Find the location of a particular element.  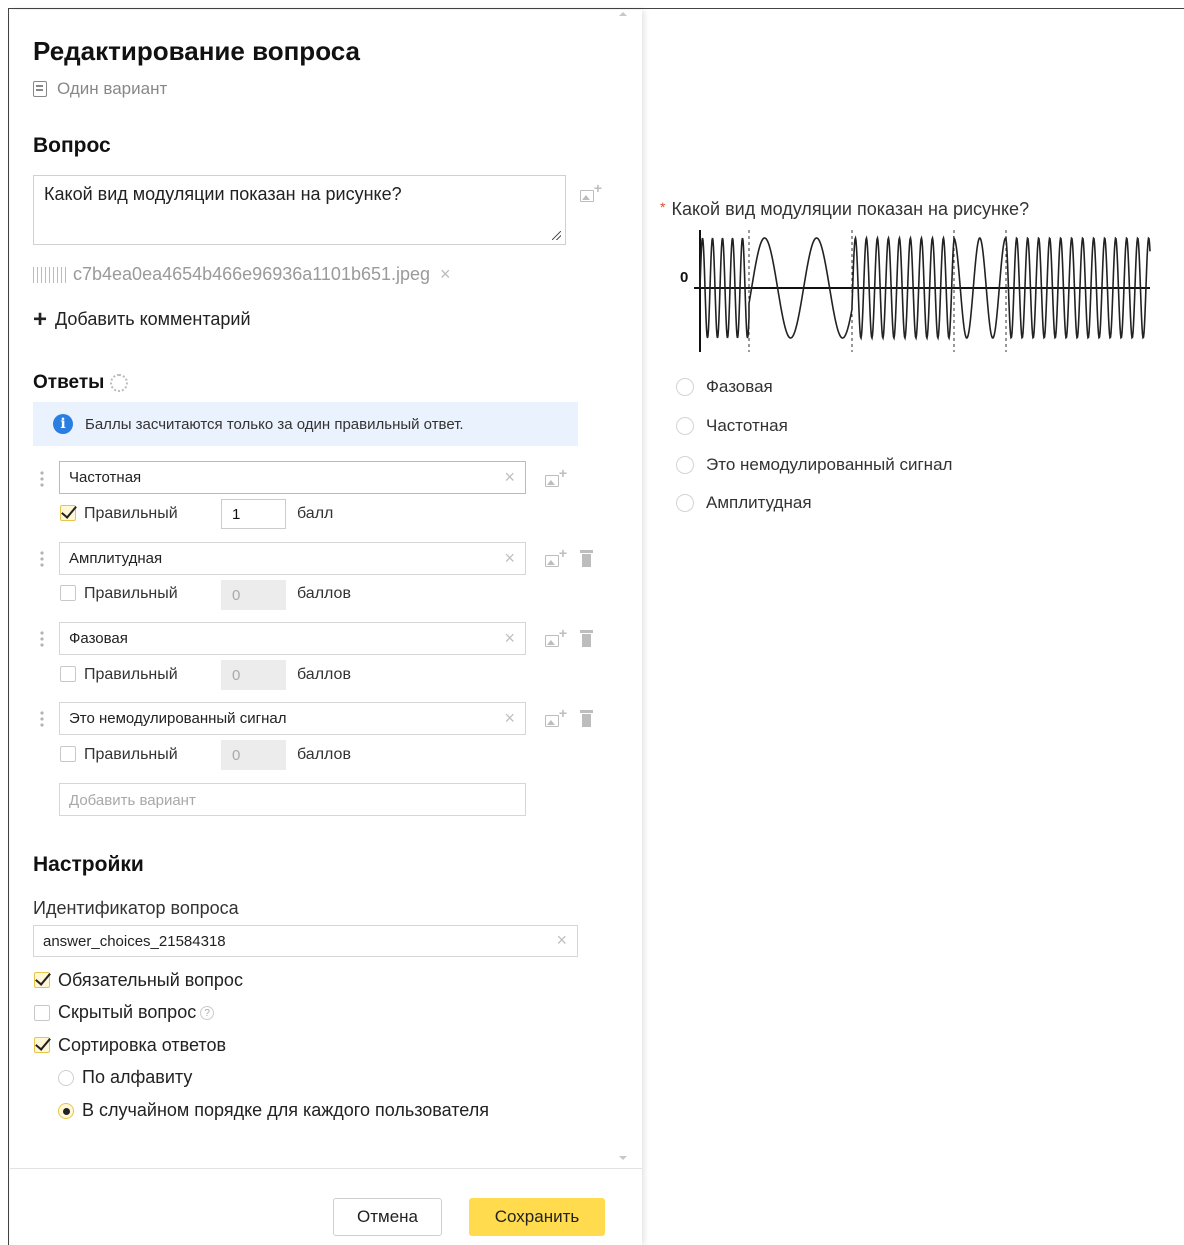

preview-question: * Какой вид модуляции показан на рисунке? is located at coordinates (844, 209).